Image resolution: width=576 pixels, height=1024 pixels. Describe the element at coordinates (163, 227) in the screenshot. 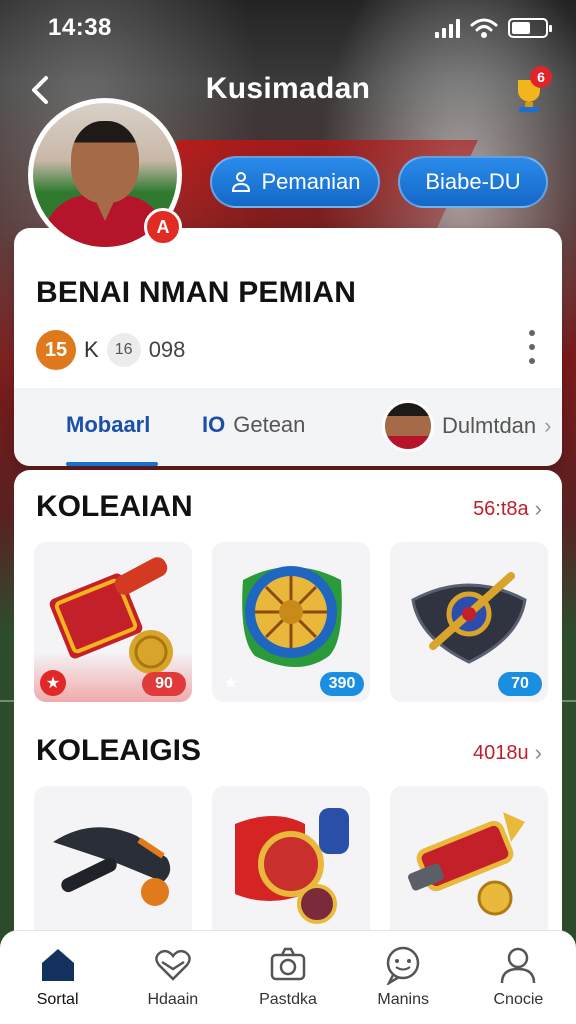

I see `team-flag-badge: A` at that location.